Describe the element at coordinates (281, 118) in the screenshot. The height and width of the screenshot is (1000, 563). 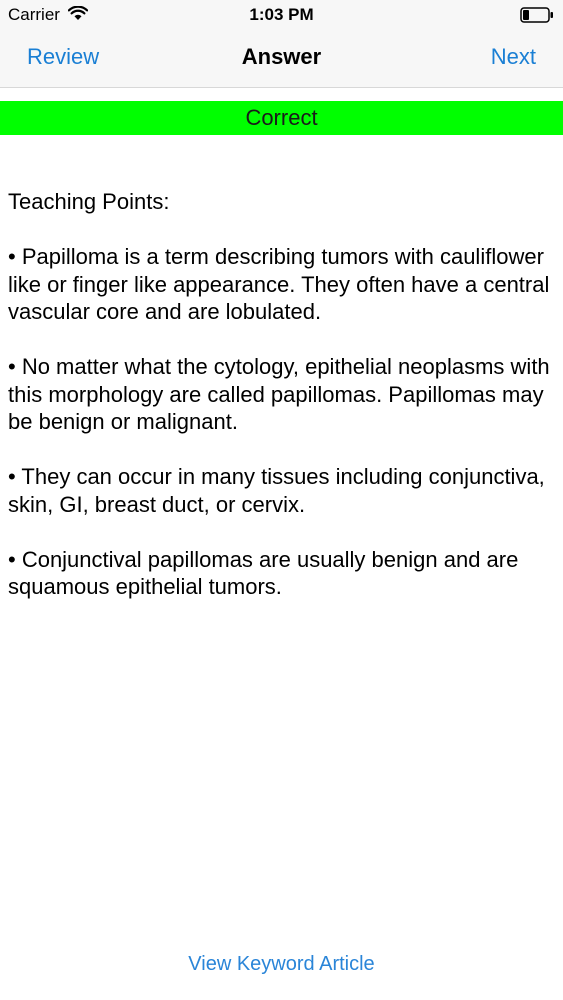
I see `result-banner: Correct` at that location.